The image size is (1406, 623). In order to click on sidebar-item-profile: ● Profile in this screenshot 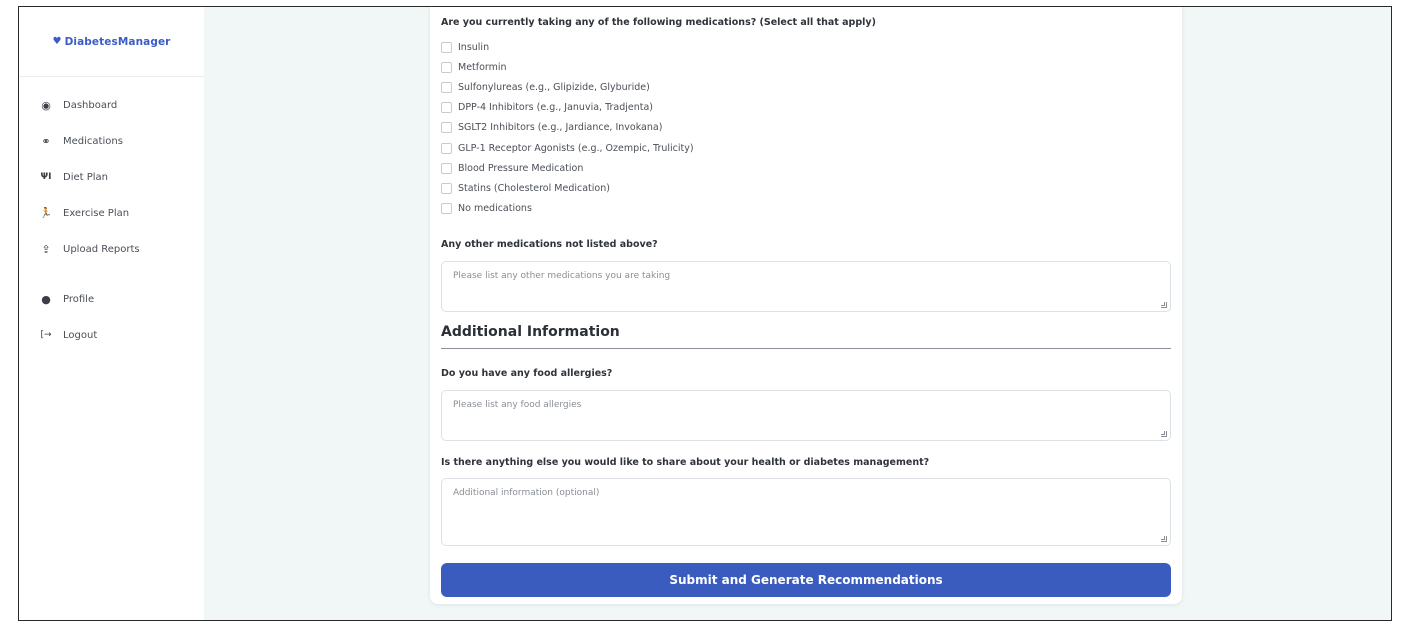, I will do `click(111, 299)`.